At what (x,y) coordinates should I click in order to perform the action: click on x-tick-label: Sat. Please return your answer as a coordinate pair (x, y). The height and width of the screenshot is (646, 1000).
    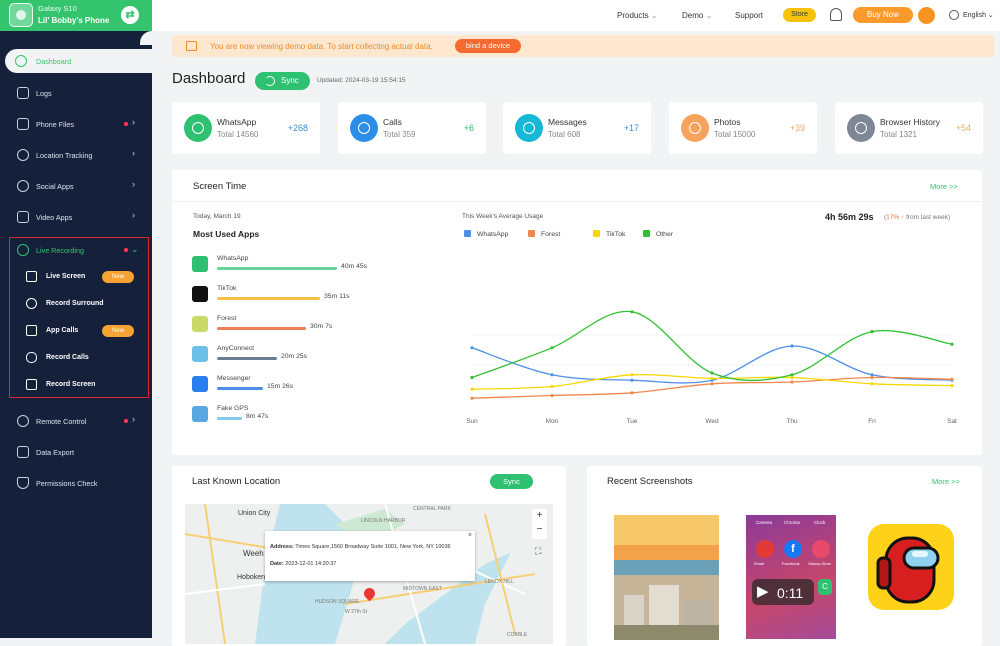
    Looking at the image, I should click on (952, 421).